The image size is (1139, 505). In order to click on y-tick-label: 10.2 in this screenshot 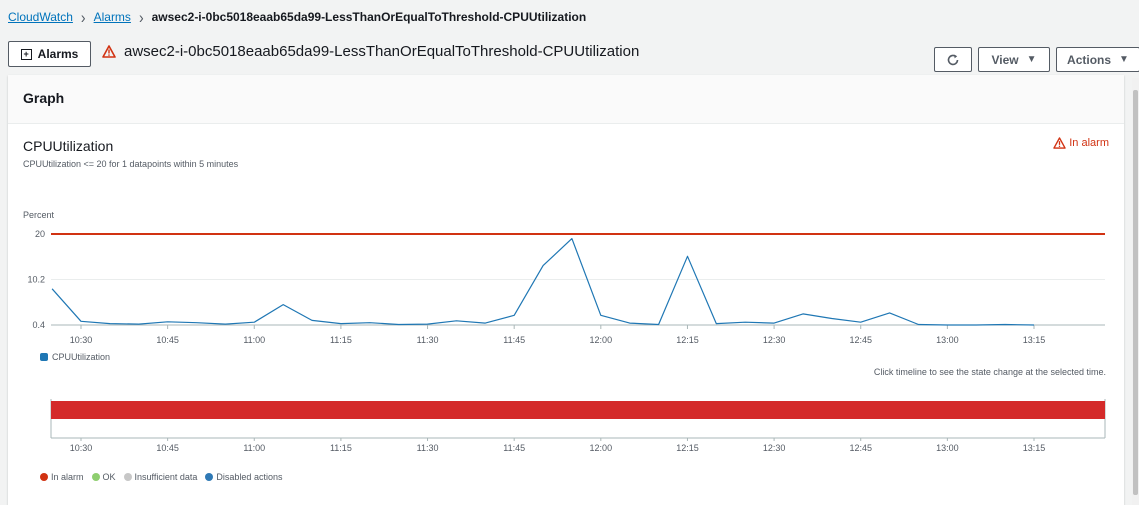, I will do `click(36, 280)`.